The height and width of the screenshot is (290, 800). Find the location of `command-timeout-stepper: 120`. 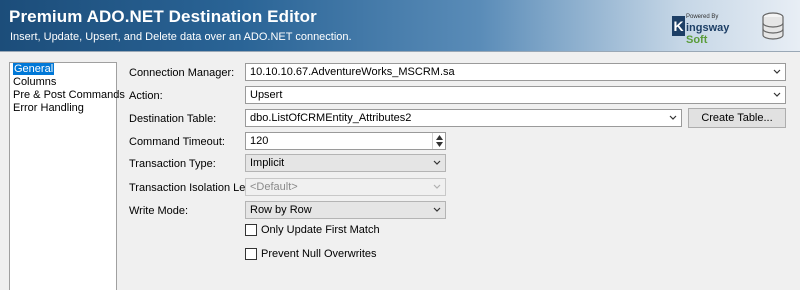

command-timeout-stepper: 120 is located at coordinates (345, 141).